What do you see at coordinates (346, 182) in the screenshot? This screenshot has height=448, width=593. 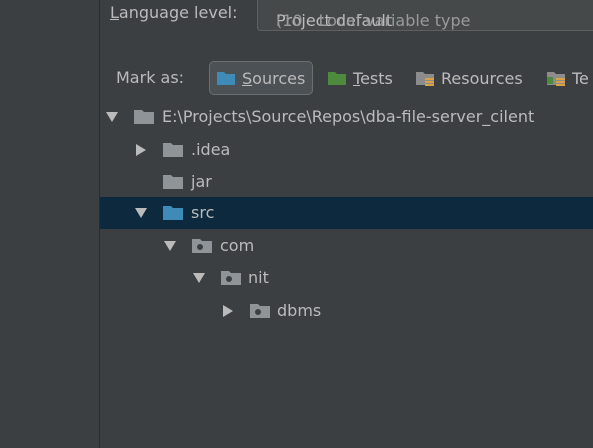 I see `tree-row-jar: jar` at bounding box center [346, 182].